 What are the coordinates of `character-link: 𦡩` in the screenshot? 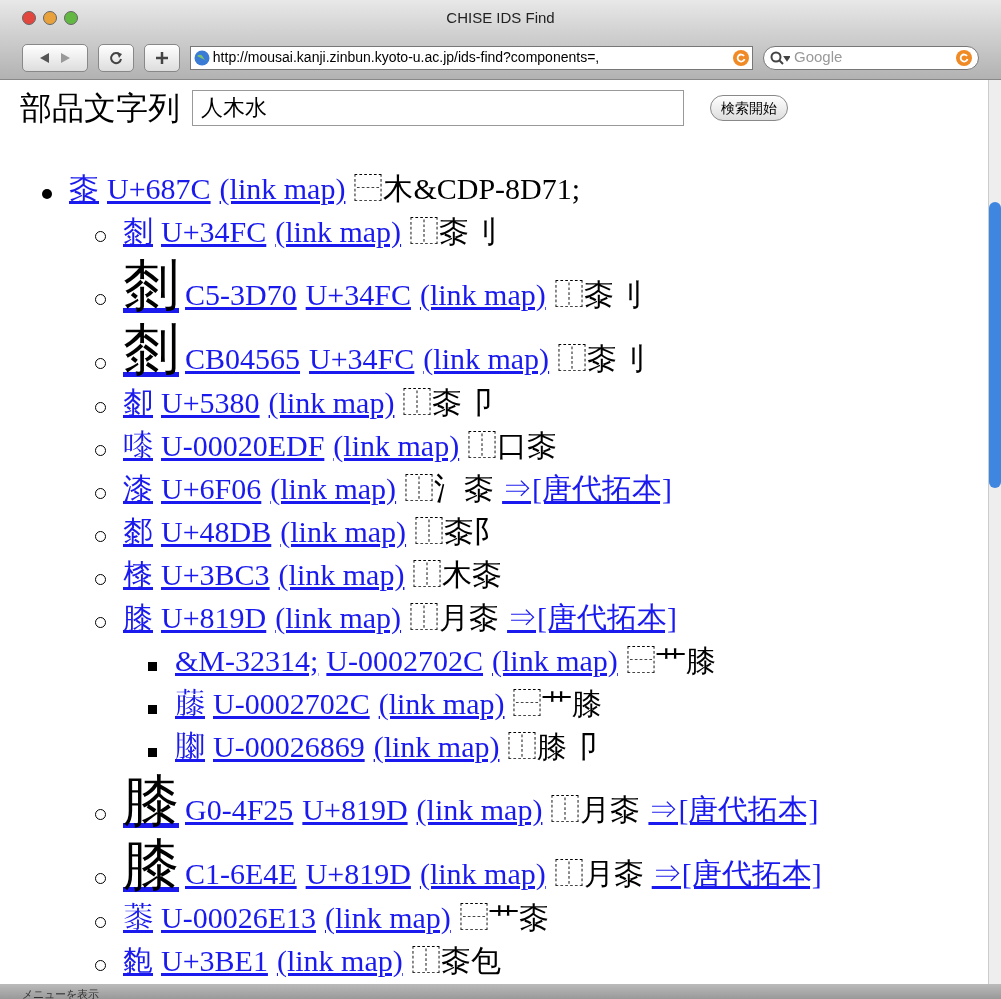 It's located at (190, 746).